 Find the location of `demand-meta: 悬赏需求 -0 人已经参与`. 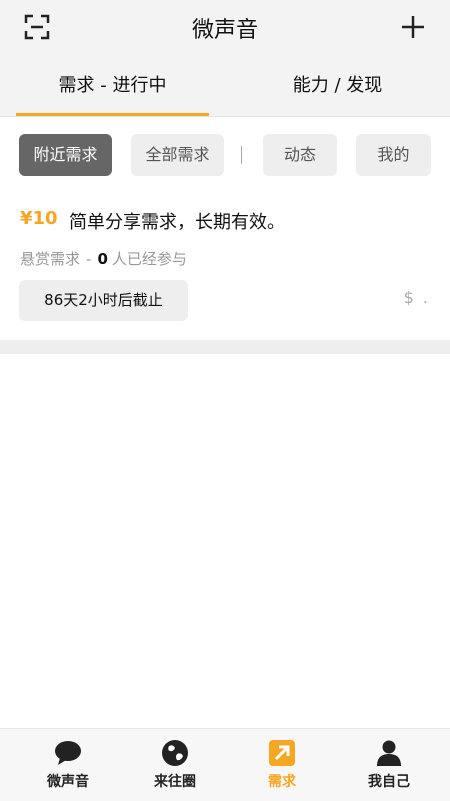

demand-meta: 悬赏需求 -0 人已经参与 is located at coordinates (103, 258).